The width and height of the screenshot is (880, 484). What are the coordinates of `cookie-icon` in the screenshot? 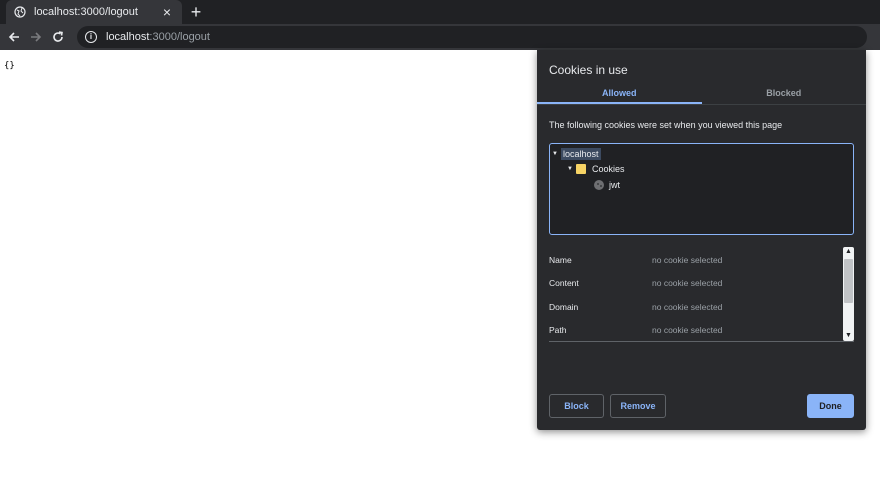 It's located at (599, 184).